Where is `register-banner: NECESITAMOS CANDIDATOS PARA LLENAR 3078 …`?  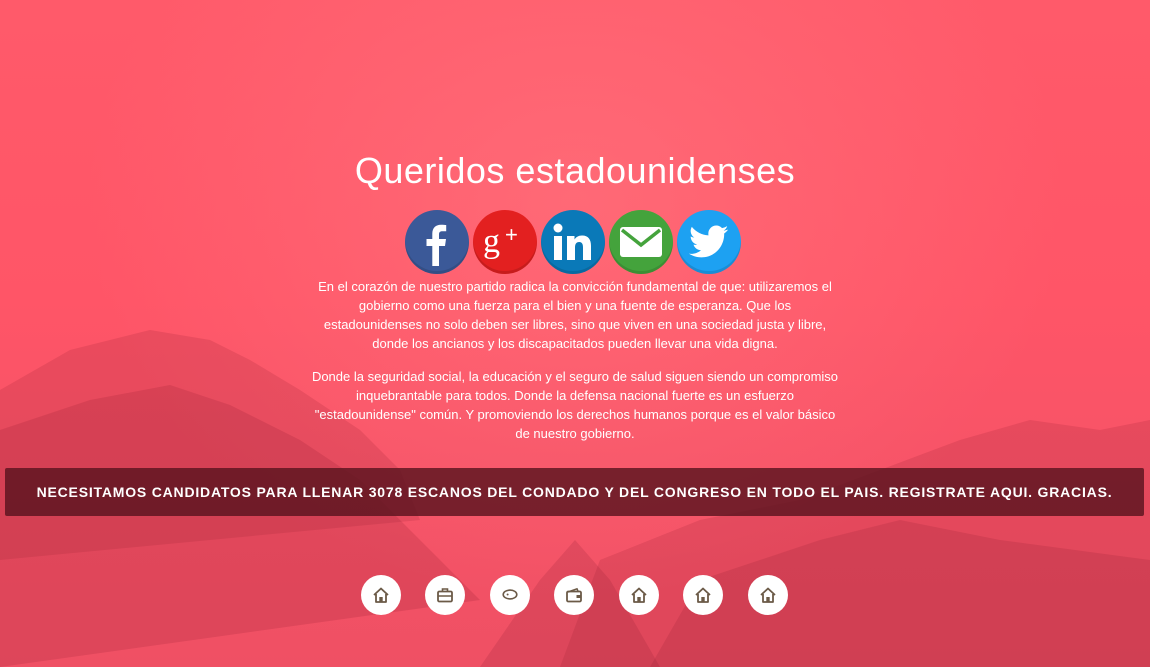
register-banner: NECESITAMOS CANDIDATOS PARA LLENAR 3078 … is located at coordinates (574, 492).